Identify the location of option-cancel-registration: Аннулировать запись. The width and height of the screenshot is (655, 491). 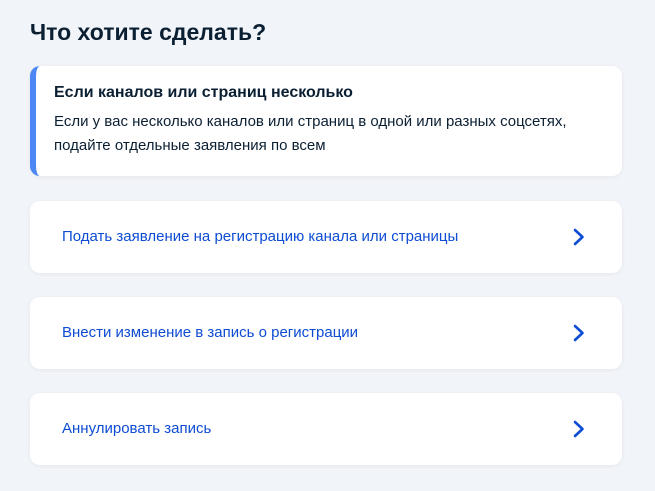
(326, 429).